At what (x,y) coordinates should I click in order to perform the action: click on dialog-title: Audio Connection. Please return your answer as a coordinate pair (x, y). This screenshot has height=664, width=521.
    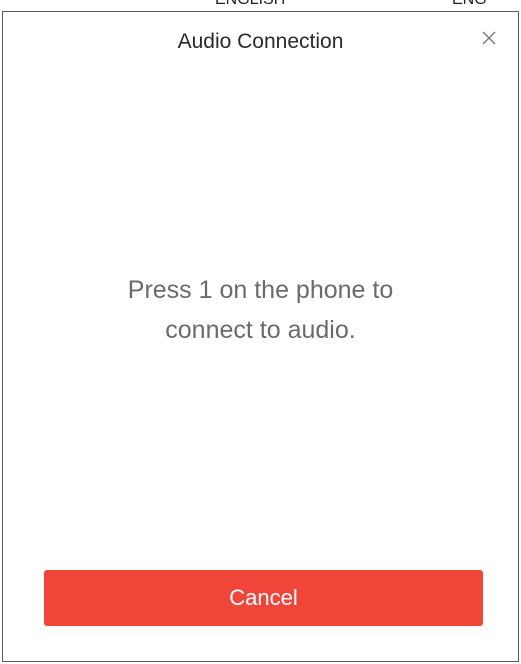
    Looking at the image, I should click on (260, 41).